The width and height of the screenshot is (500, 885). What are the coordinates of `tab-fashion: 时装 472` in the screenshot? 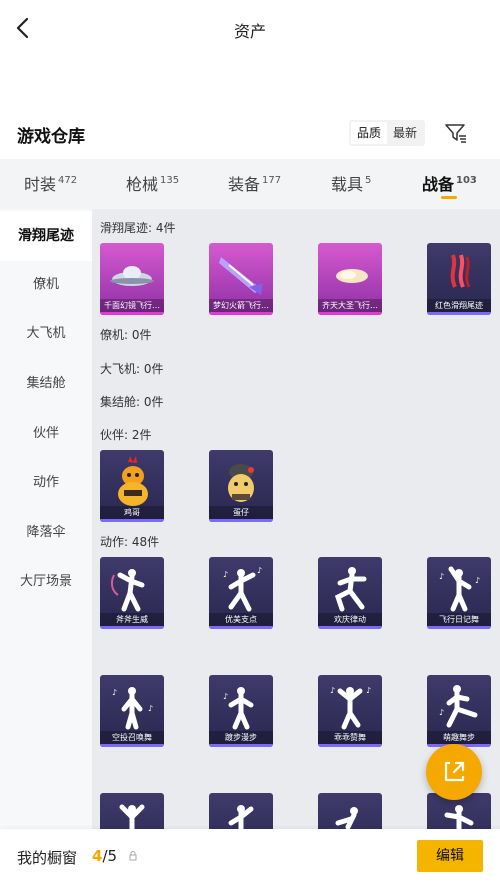 It's located at (50, 183).